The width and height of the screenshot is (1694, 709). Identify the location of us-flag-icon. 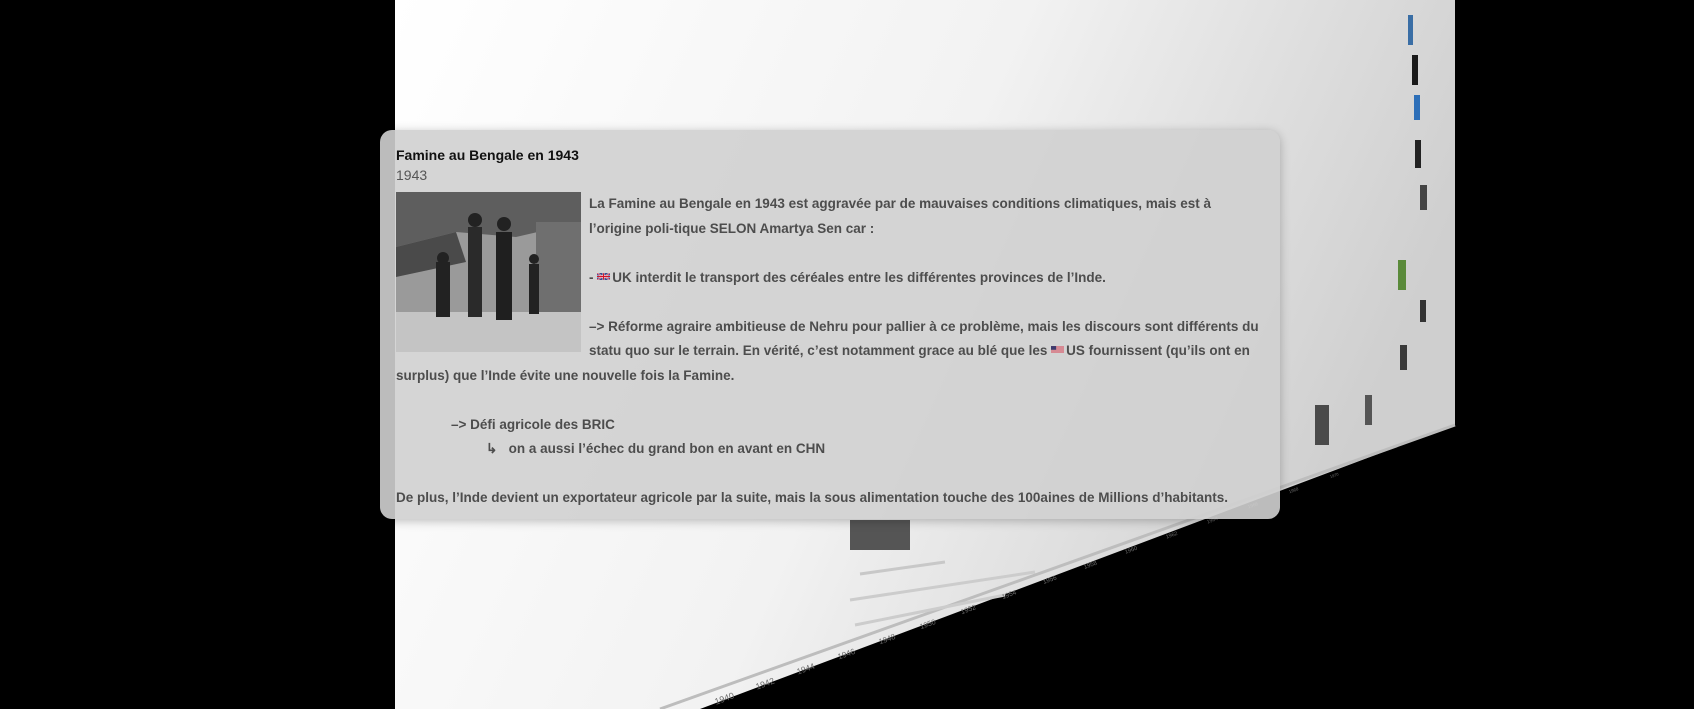
(1058, 349).